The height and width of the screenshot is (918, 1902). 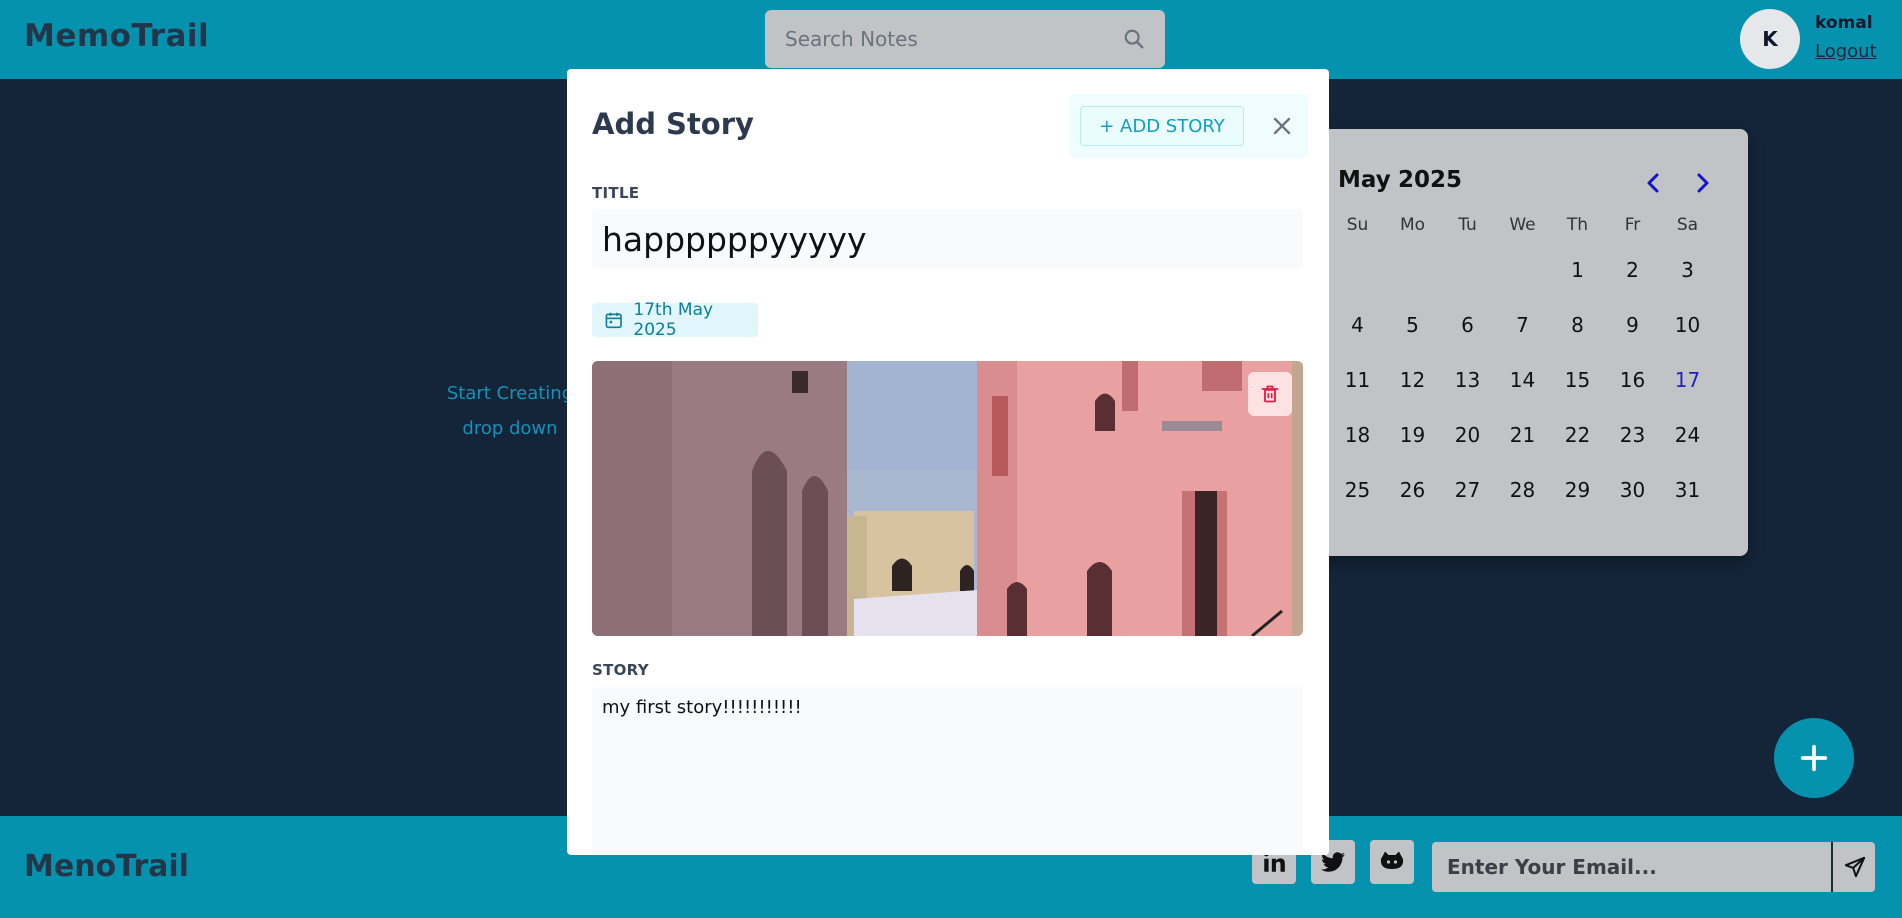 What do you see at coordinates (1577, 270) in the screenshot?
I see `calendar-day: 1` at bounding box center [1577, 270].